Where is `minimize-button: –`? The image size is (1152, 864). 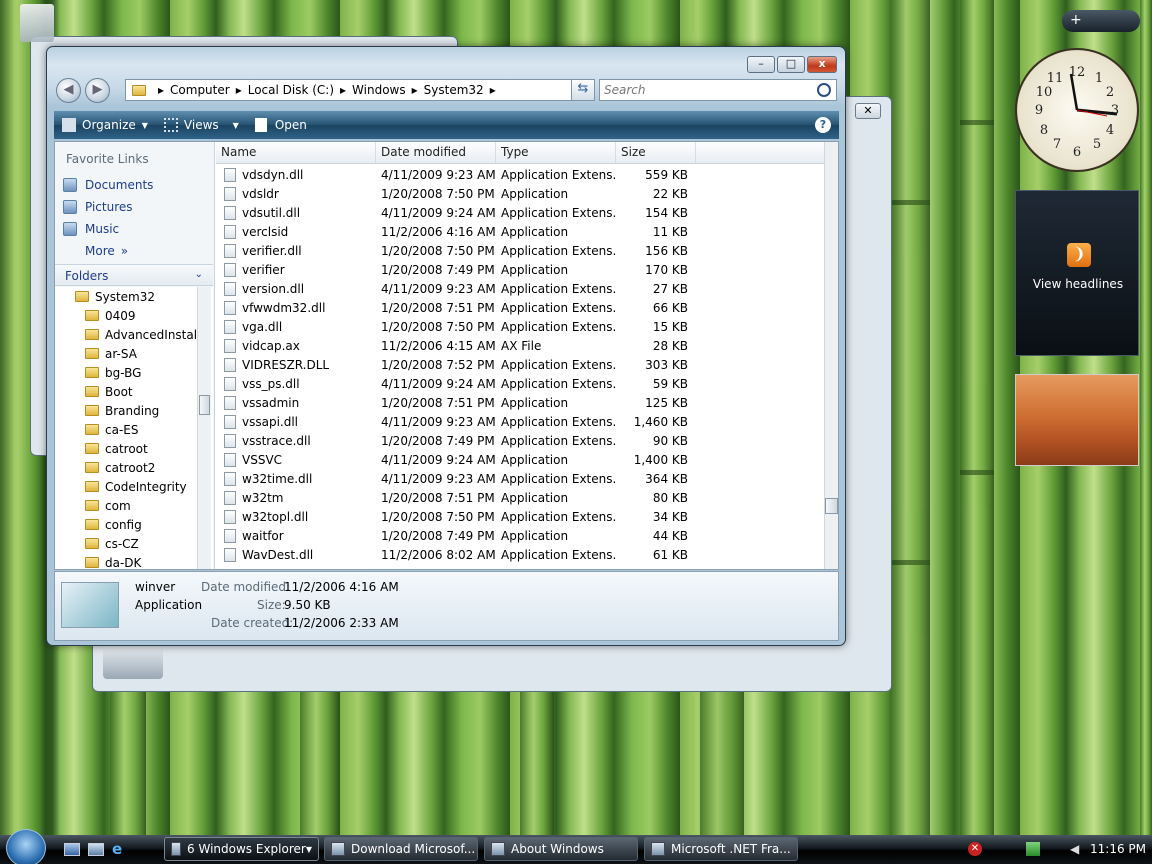 minimize-button: – is located at coordinates (761, 64).